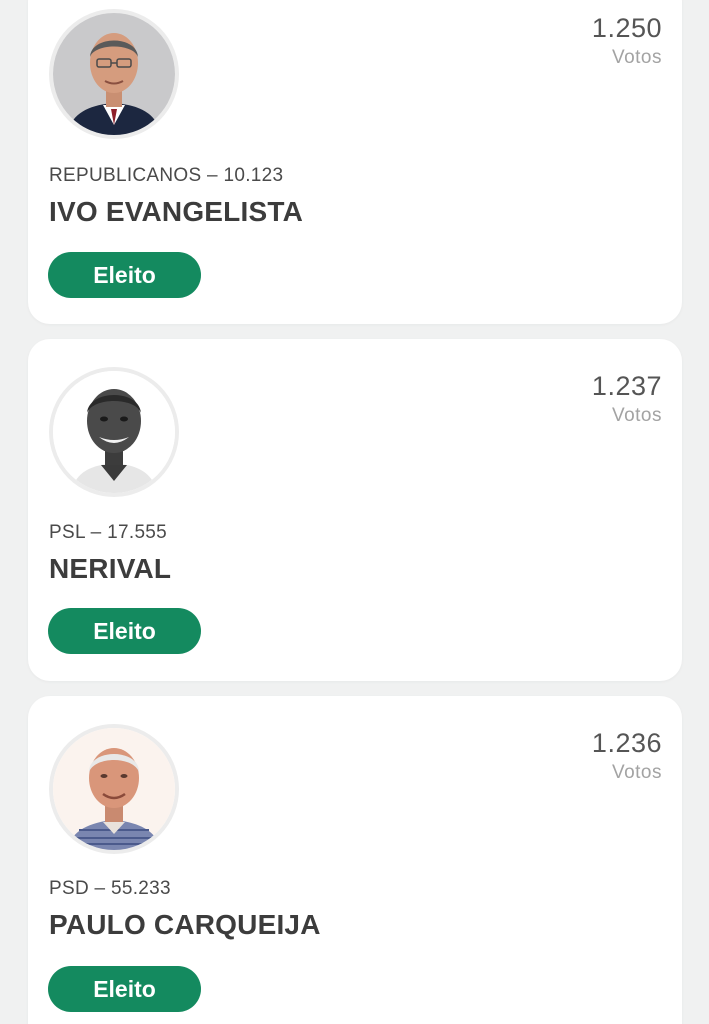 This screenshot has height=1024, width=709. I want to click on vote-count: 1.237, so click(626, 386).